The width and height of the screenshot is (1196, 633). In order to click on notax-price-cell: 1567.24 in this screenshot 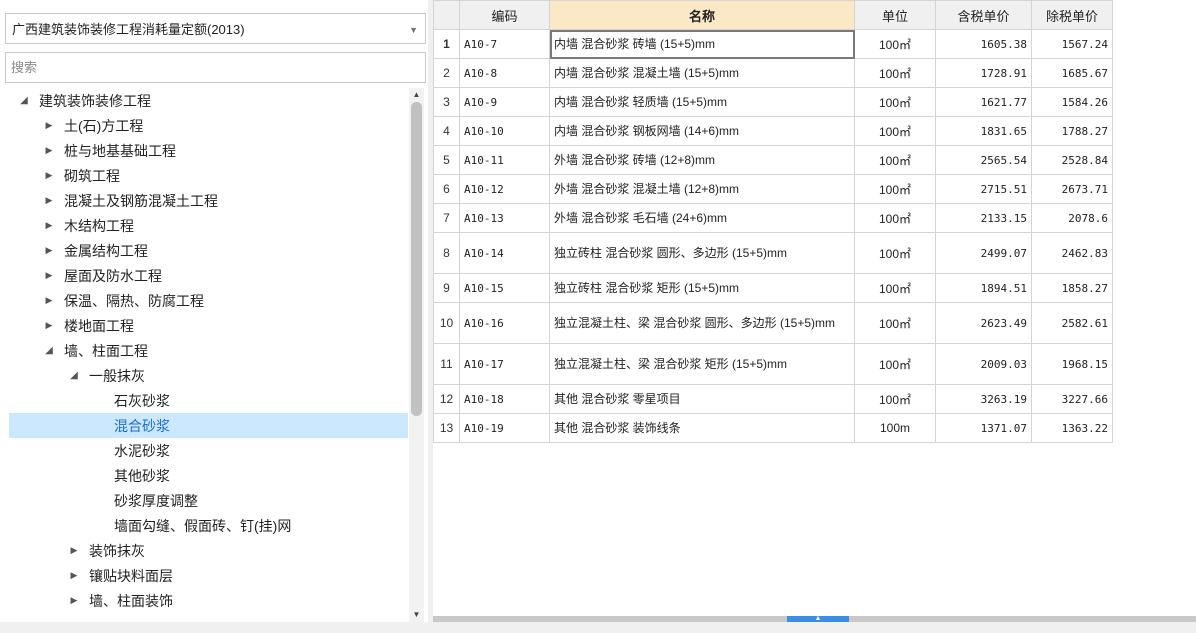, I will do `click(1072, 44)`.